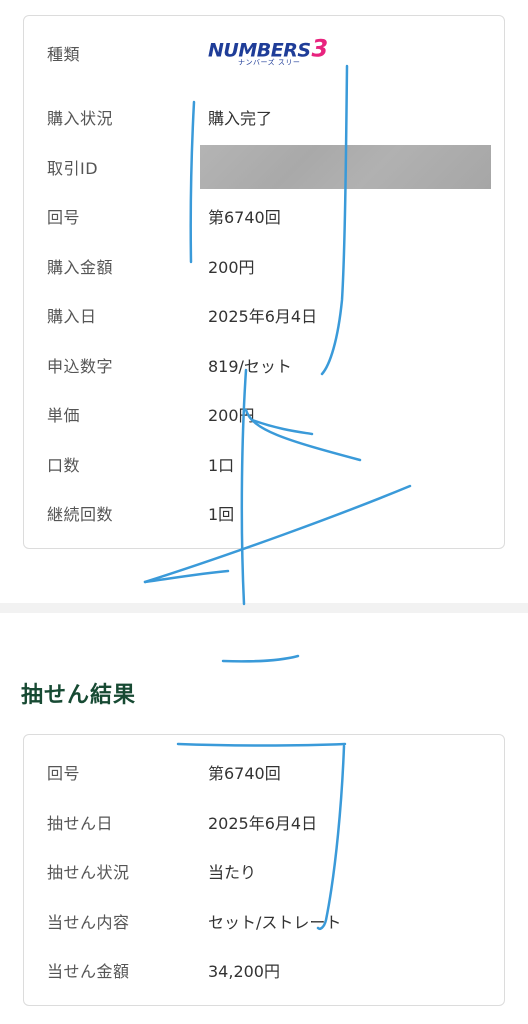  I want to click on win-type-label: 当せん内容, so click(88, 922).